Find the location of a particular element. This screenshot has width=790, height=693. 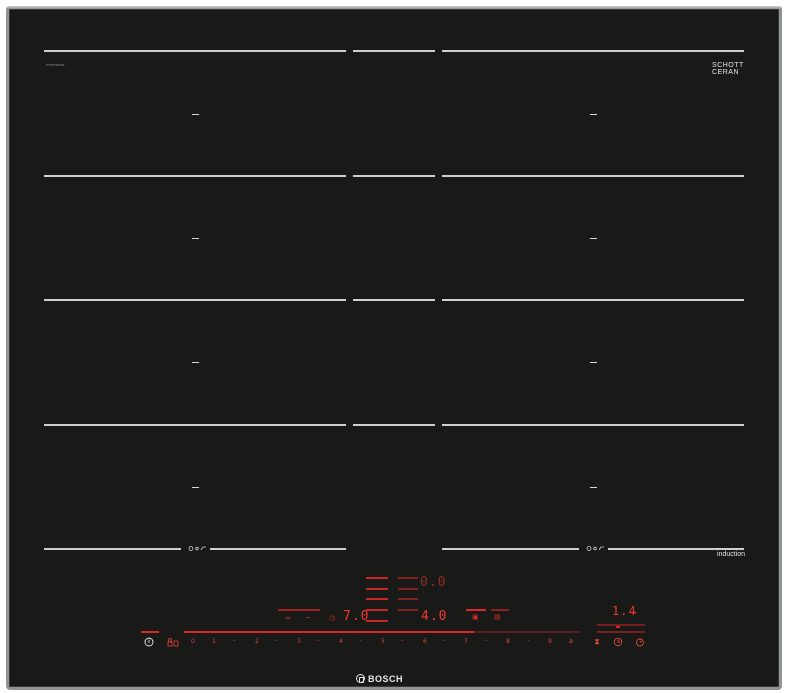

level-0: 0 is located at coordinates (193, 641).